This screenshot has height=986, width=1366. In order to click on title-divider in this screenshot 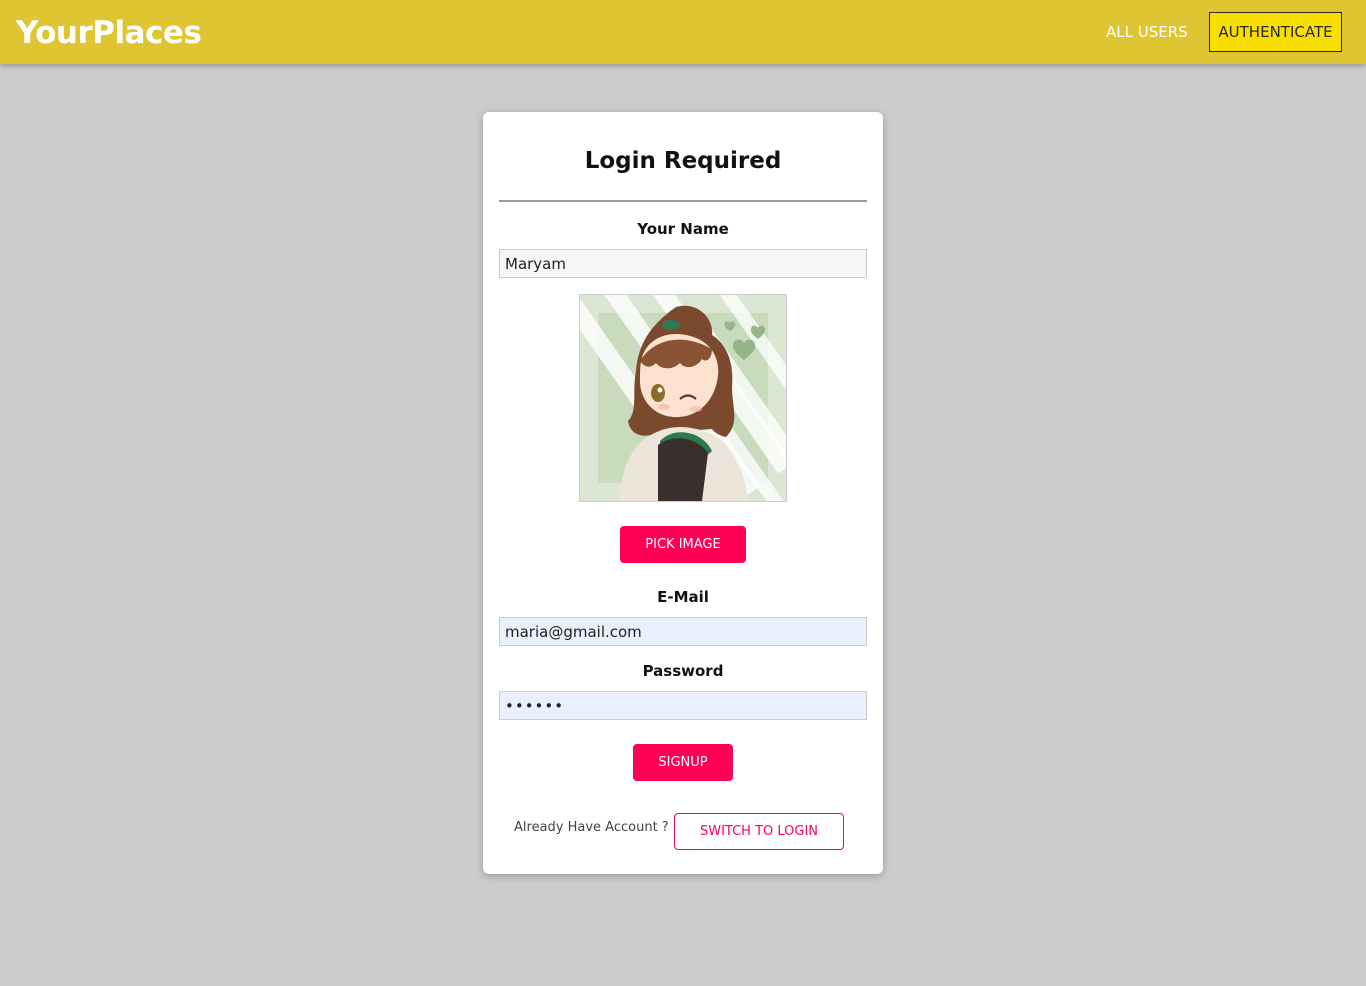, I will do `click(683, 201)`.